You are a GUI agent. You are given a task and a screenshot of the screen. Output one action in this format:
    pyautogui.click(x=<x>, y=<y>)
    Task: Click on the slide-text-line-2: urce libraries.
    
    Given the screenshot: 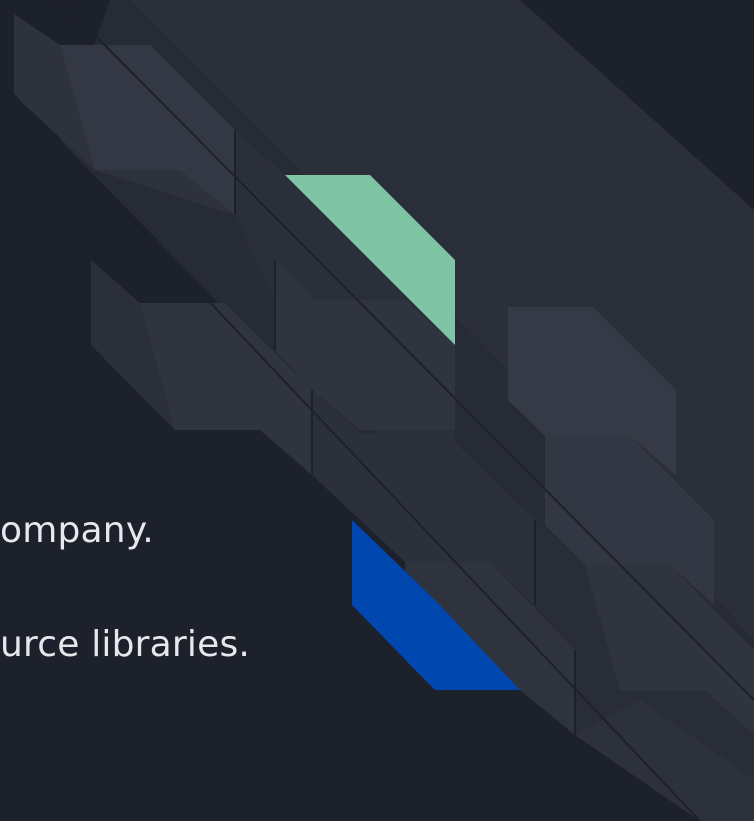 What is the action you would take?
    pyautogui.click(x=125, y=644)
    